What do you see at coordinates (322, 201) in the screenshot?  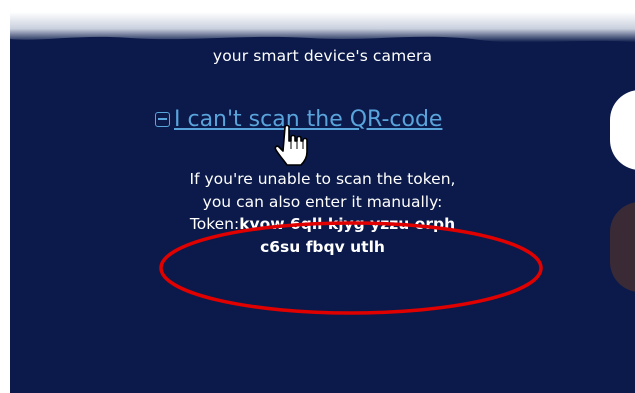 I see `manual-entry-line2: you can also enter it manually:` at bounding box center [322, 201].